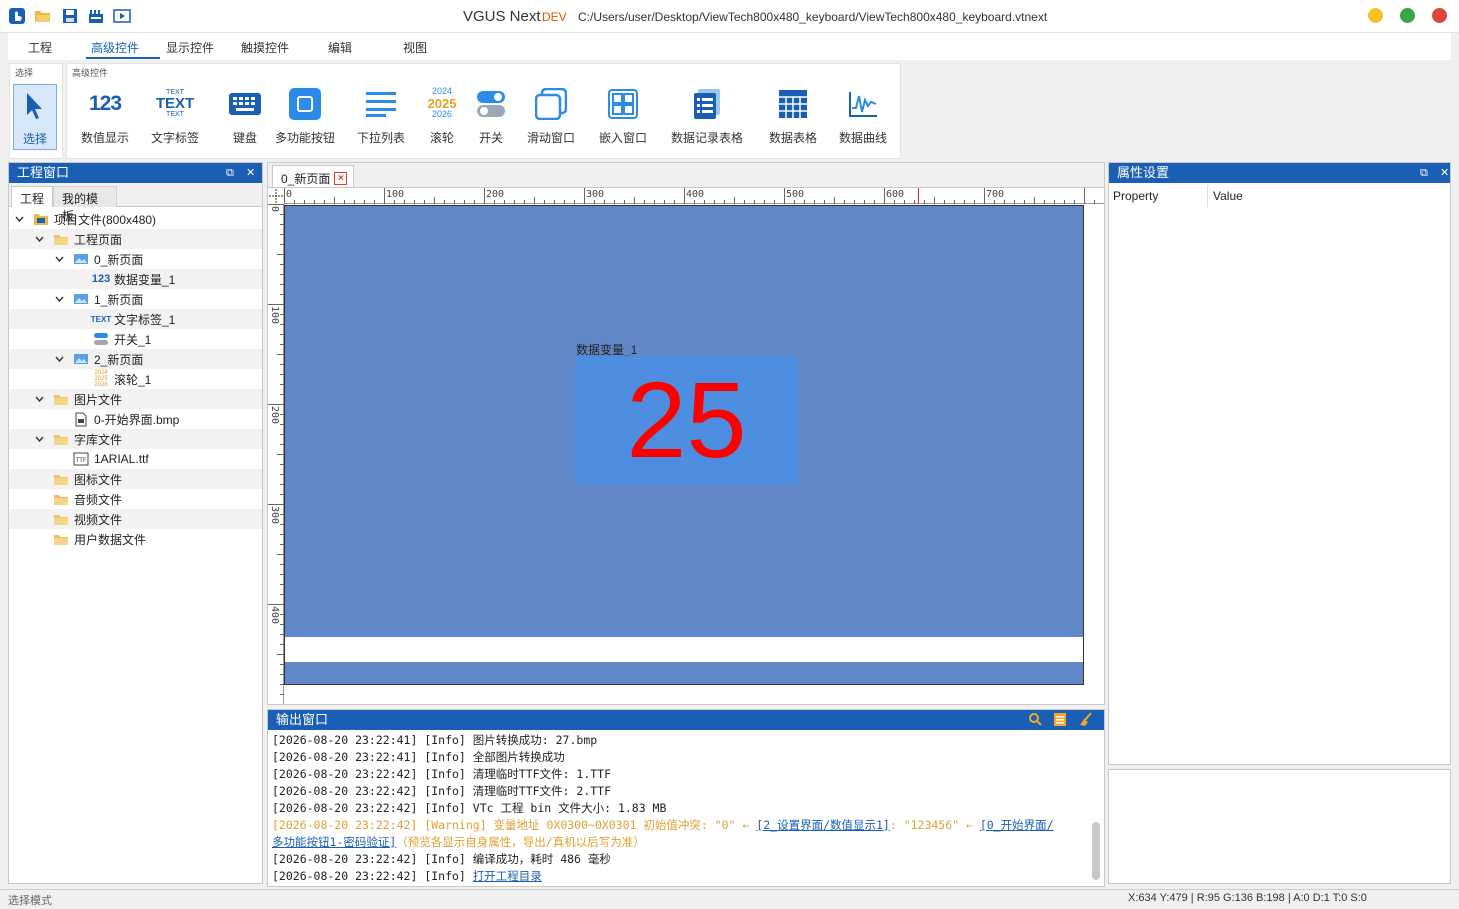 Image resolution: width=1459 pixels, height=909 pixels. Describe the element at coordinates (265, 47) in the screenshot. I see `tab-touch-controls: 触摸控件` at that location.